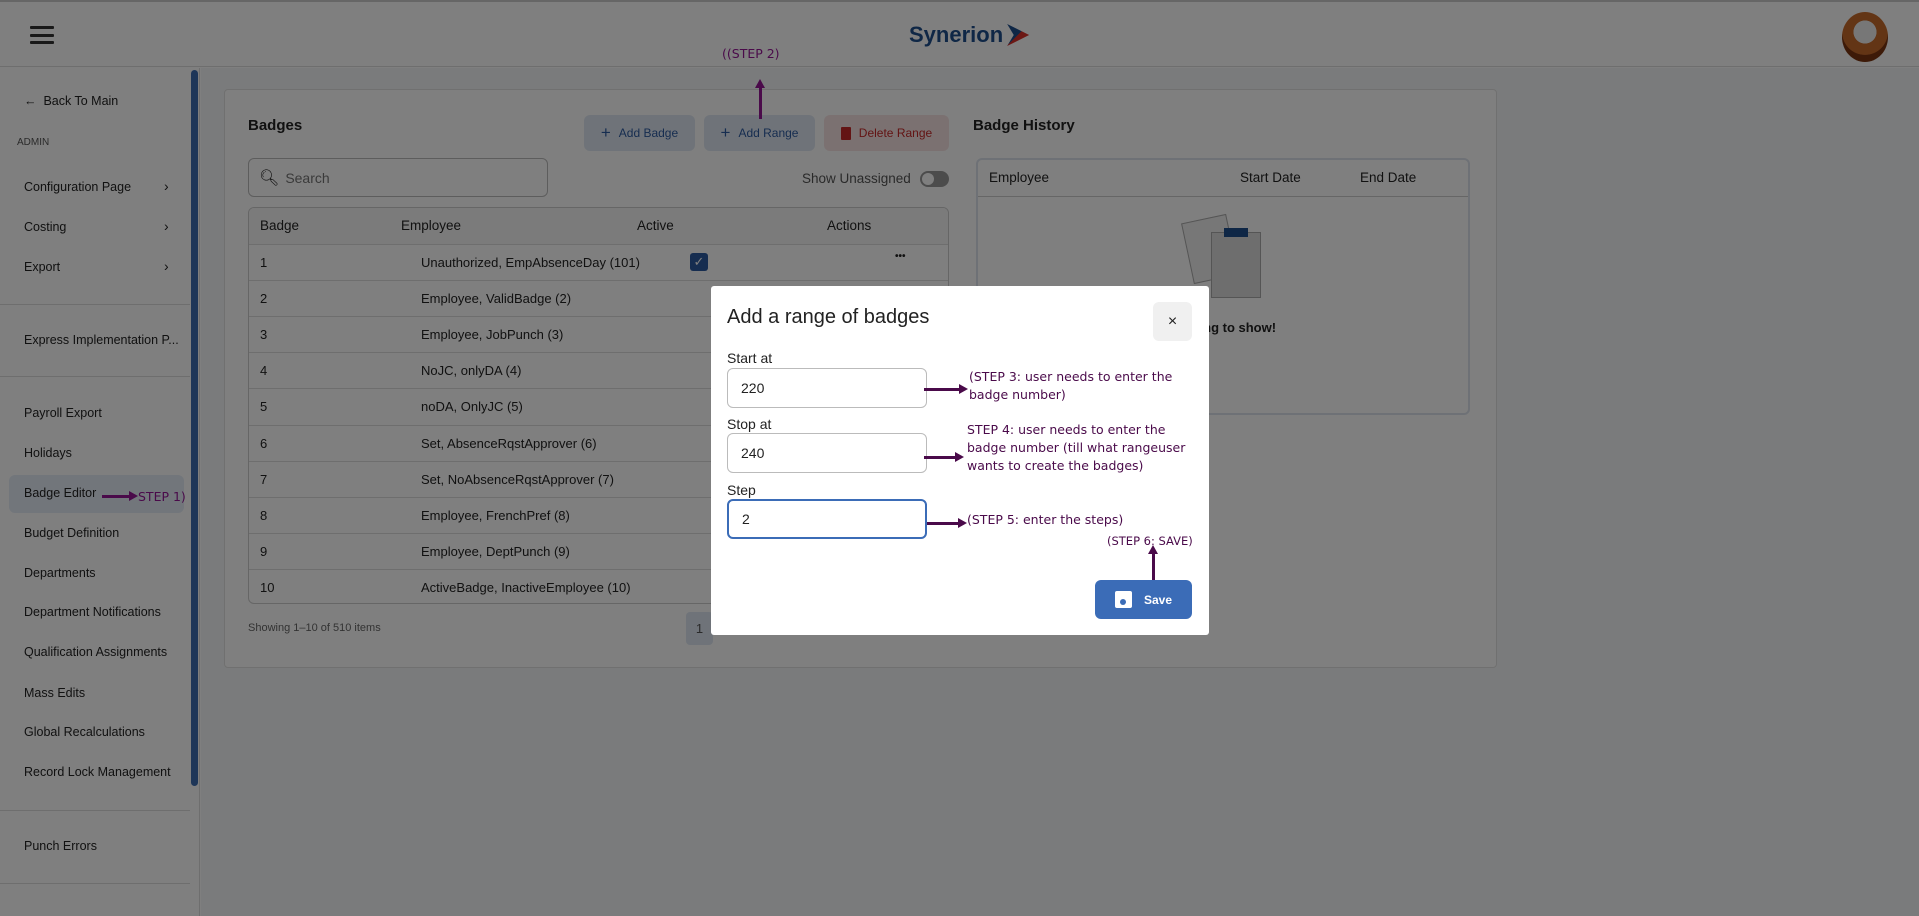 The width and height of the screenshot is (1919, 916). I want to click on close-button: ×, so click(1172, 321).